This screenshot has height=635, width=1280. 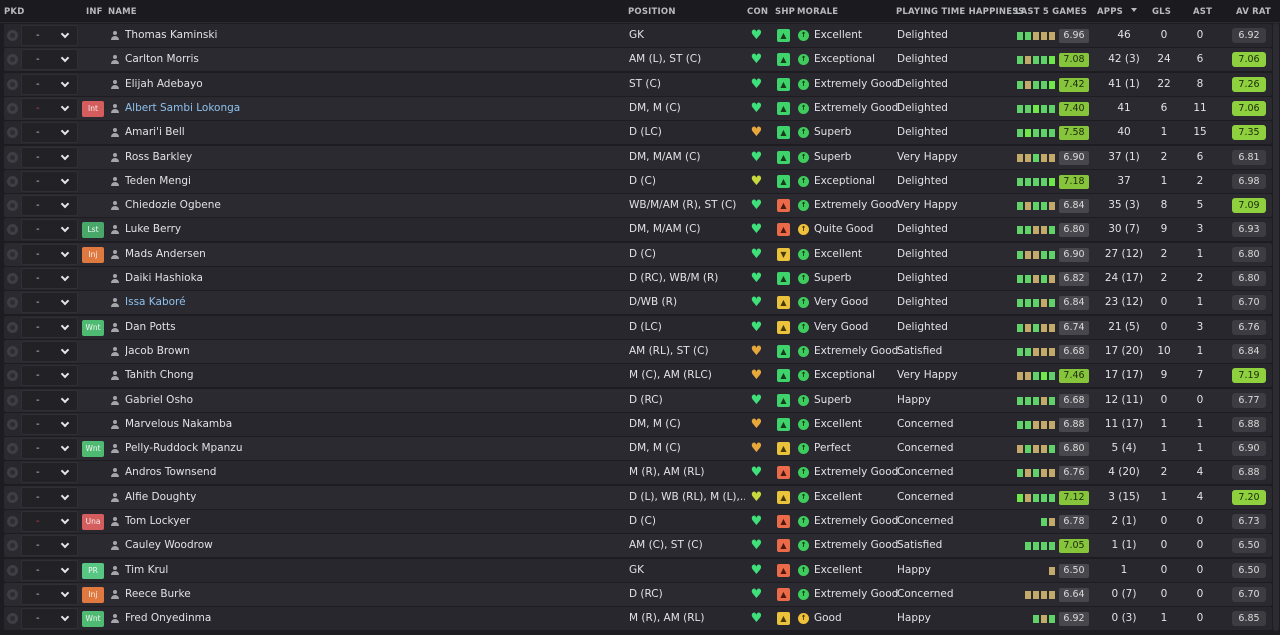 What do you see at coordinates (230, 618) in the screenshot?
I see `player-name: Fred Onyedinma` at bounding box center [230, 618].